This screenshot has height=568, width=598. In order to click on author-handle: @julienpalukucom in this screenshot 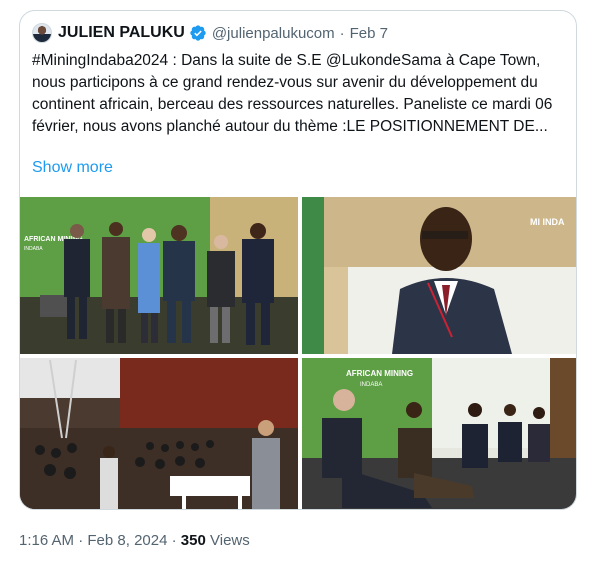, I will do `click(273, 33)`.